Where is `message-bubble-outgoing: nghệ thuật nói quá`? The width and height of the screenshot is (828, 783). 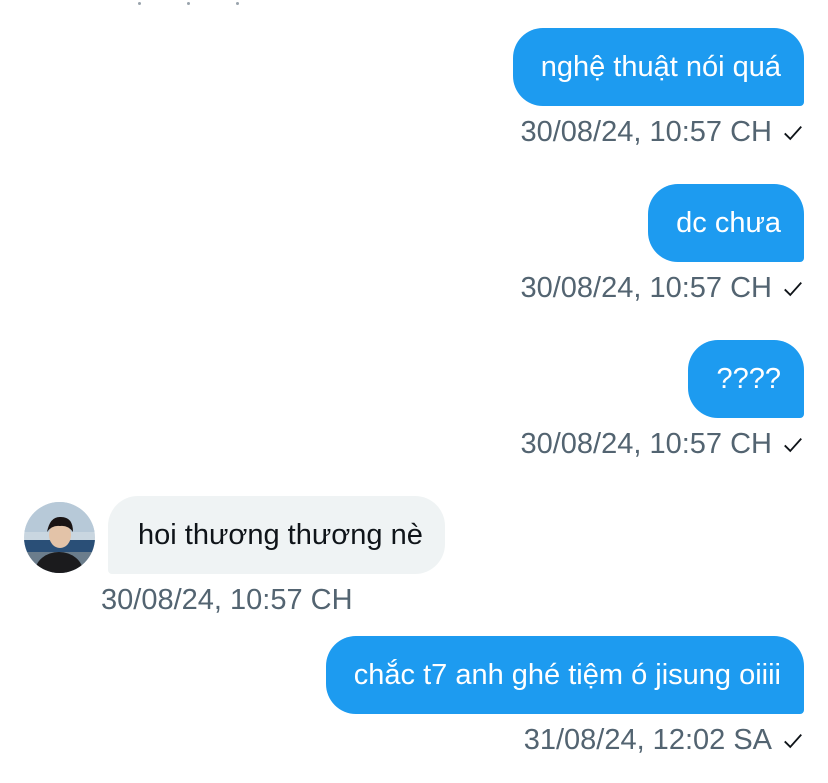
message-bubble-outgoing: nghệ thuật nói quá is located at coordinates (658, 67).